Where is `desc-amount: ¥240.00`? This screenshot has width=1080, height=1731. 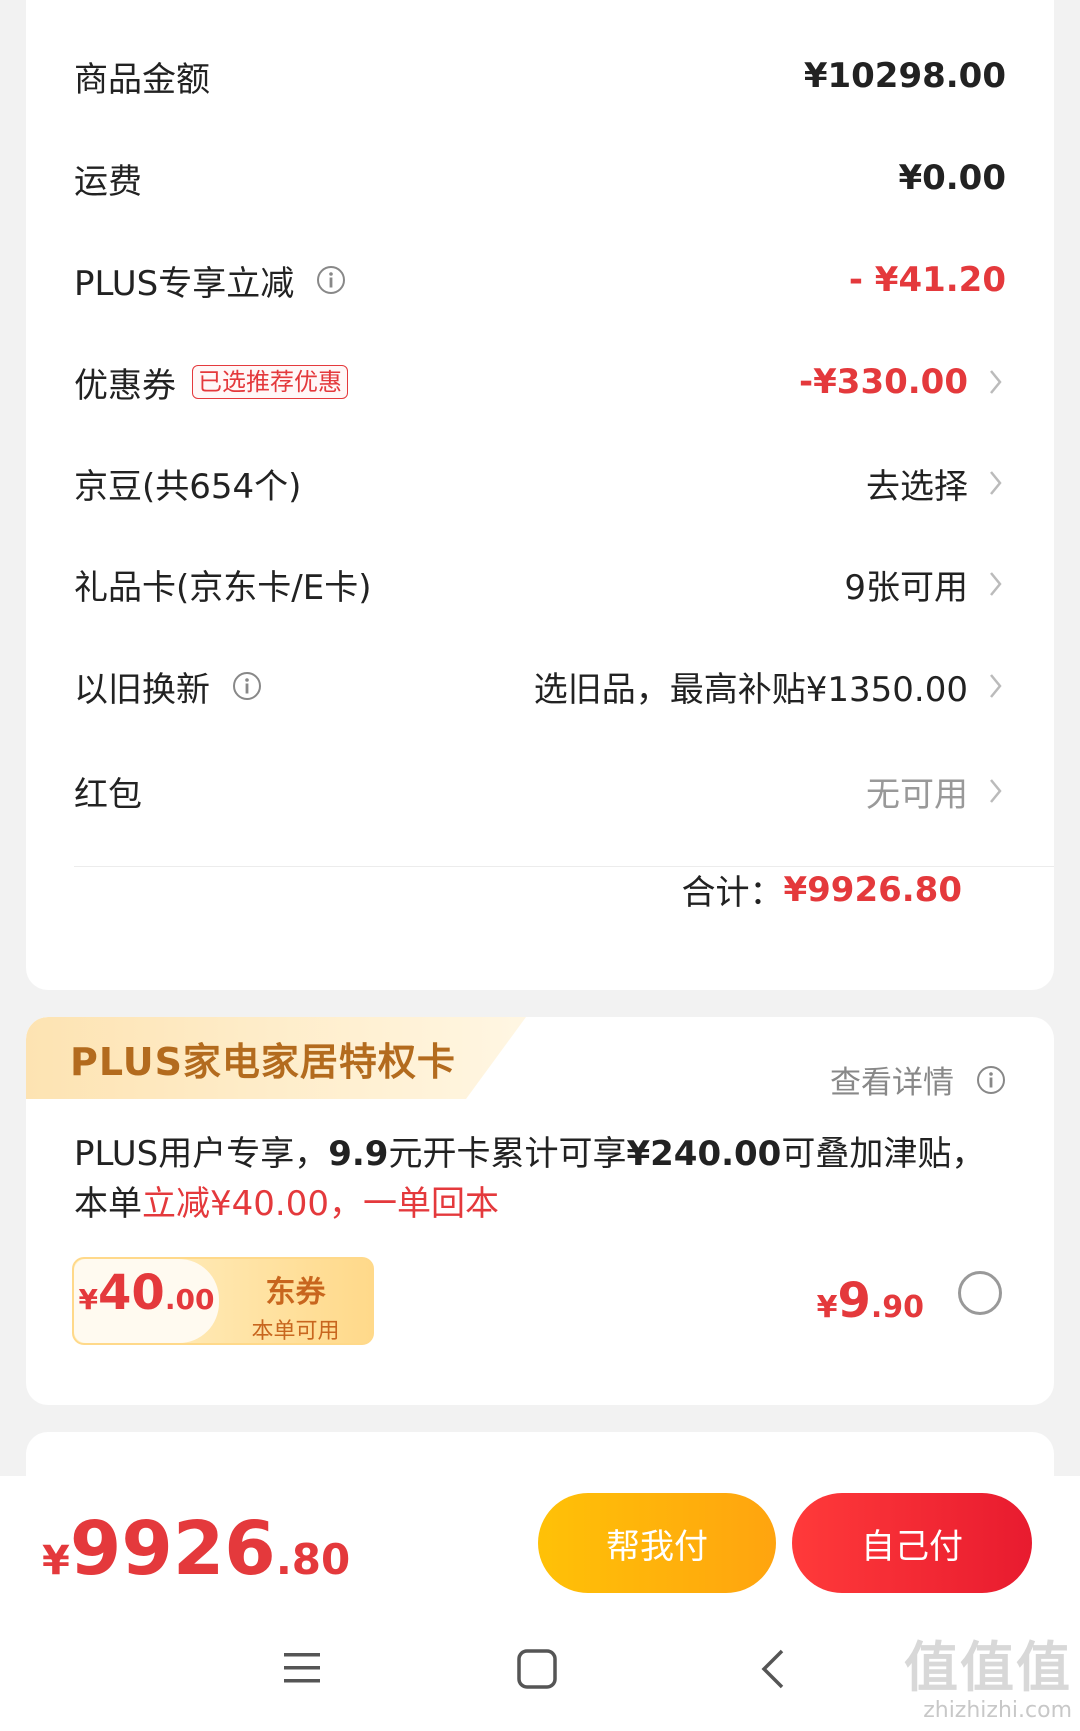
desc-amount: ¥240.00 is located at coordinates (704, 1154).